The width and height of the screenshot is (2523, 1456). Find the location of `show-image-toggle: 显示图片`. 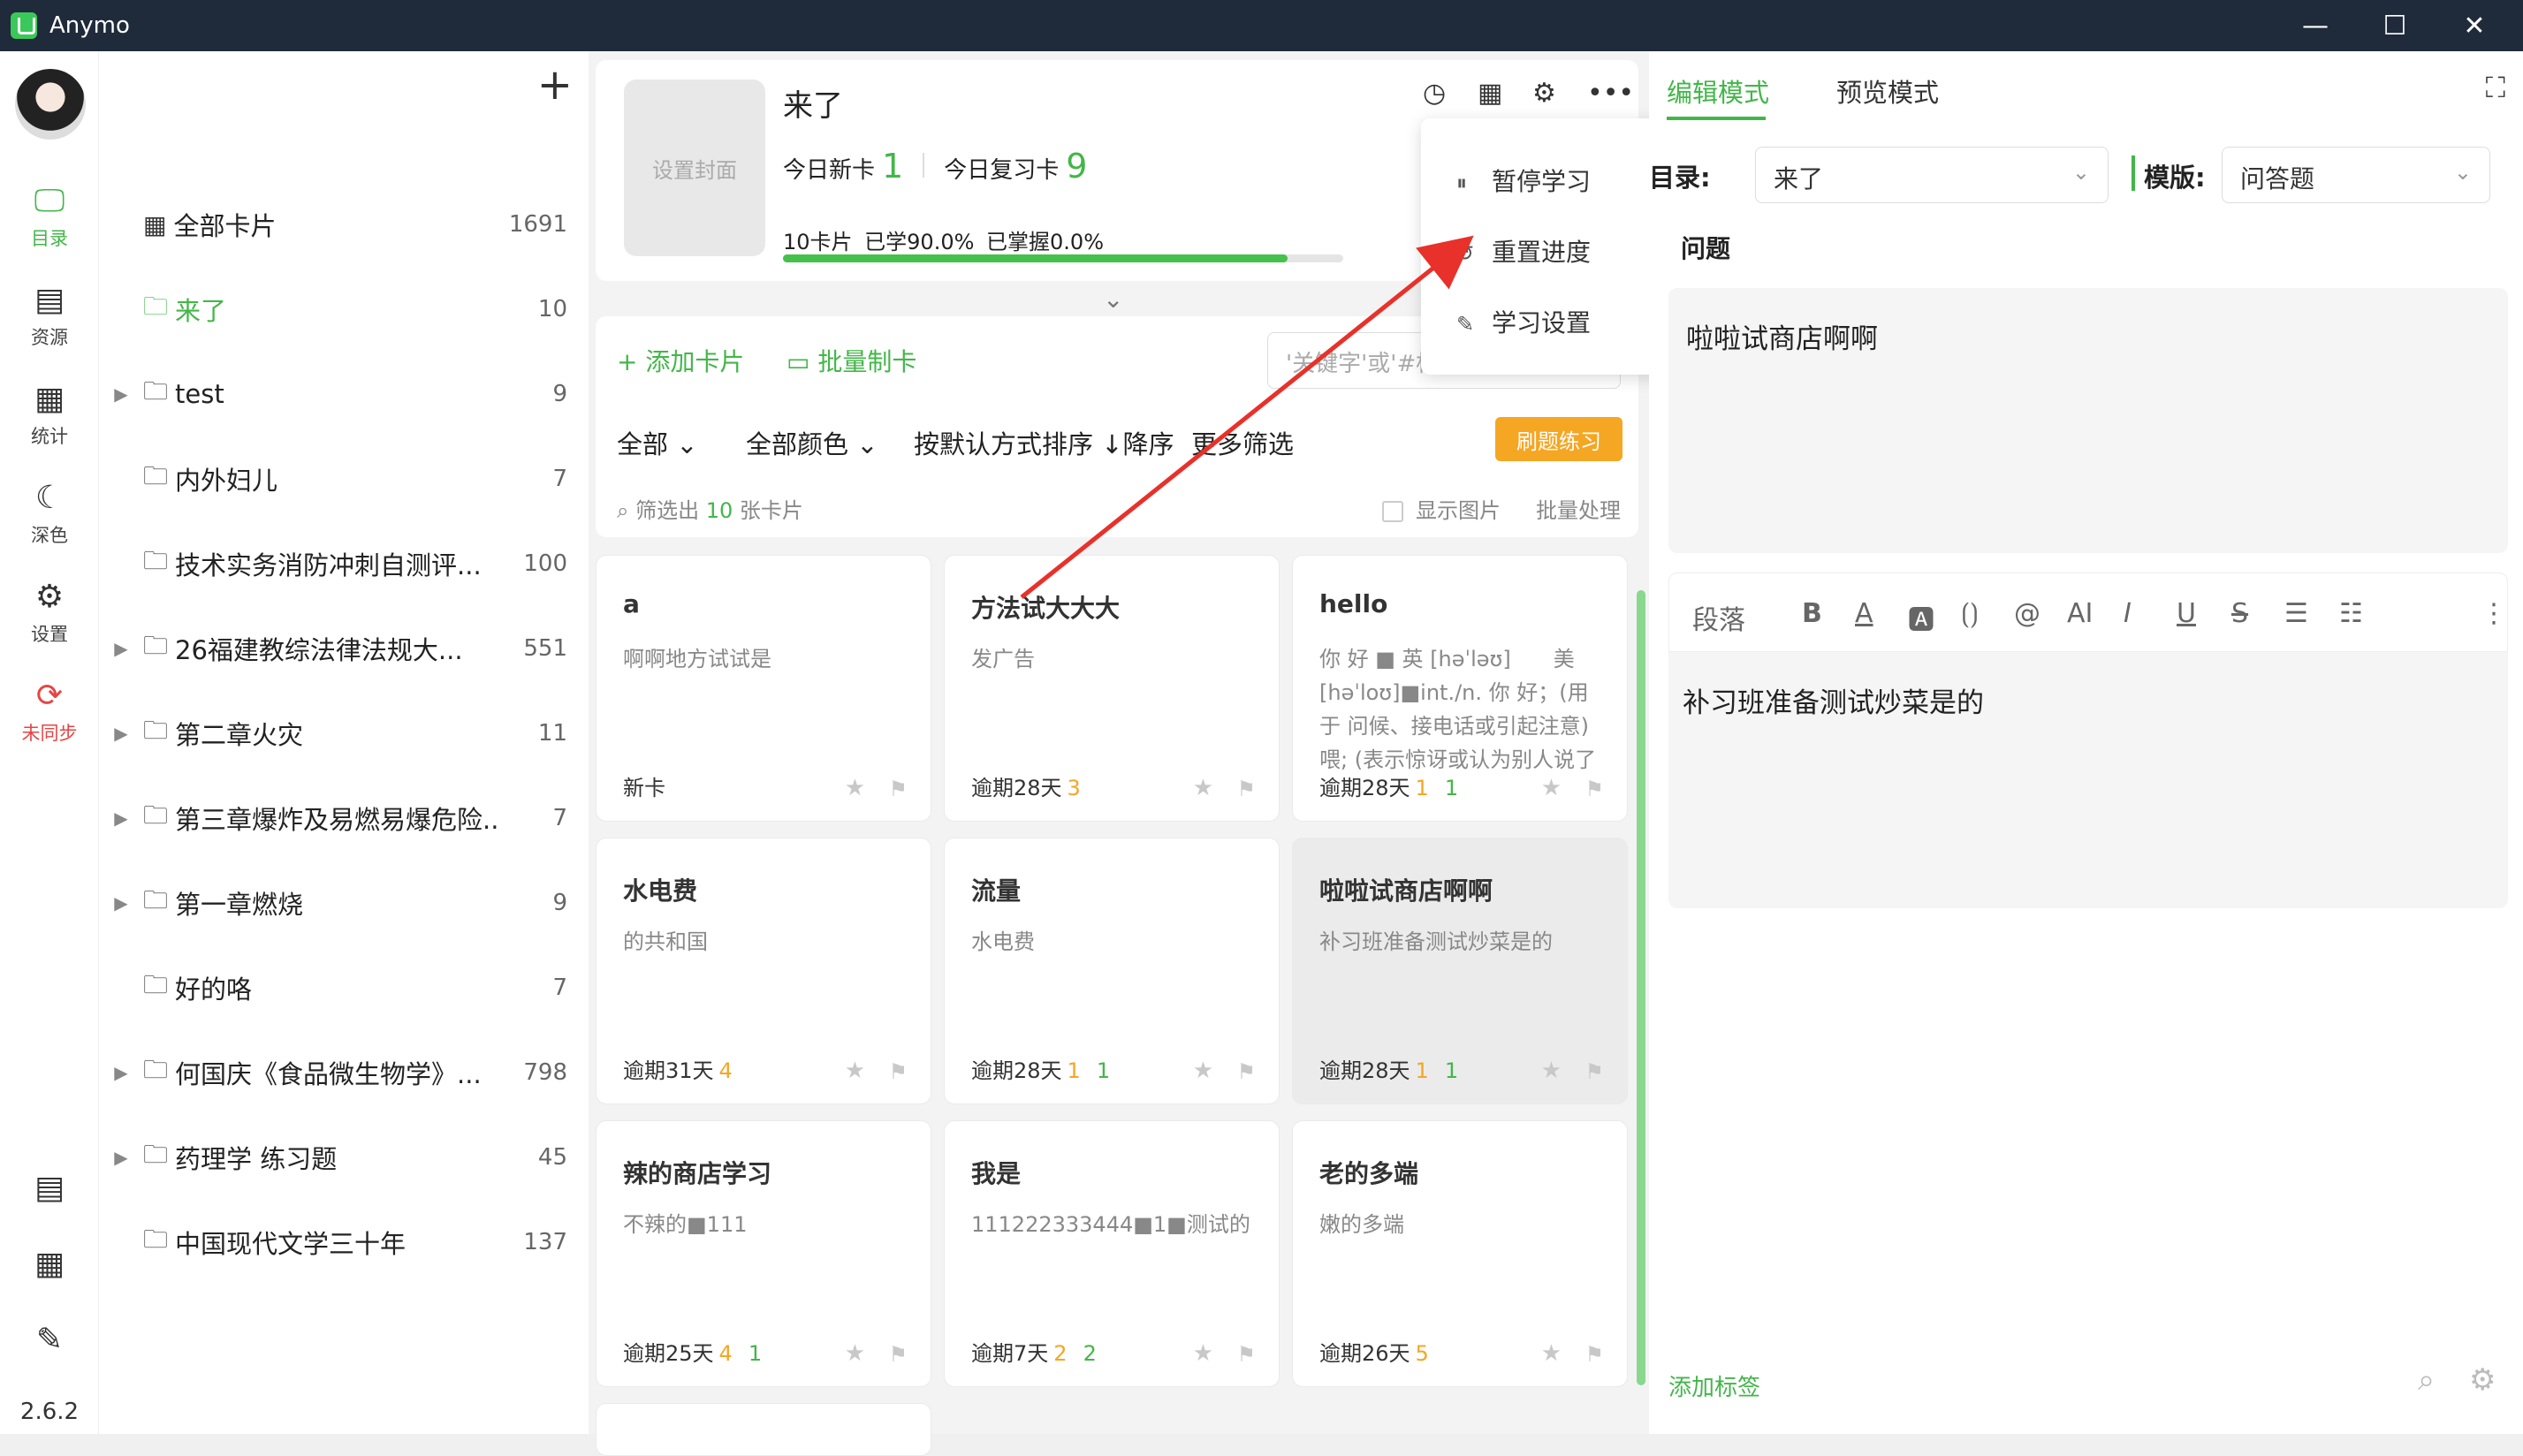

show-image-toggle: 显示图片 is located at coordinates (1441, 508).